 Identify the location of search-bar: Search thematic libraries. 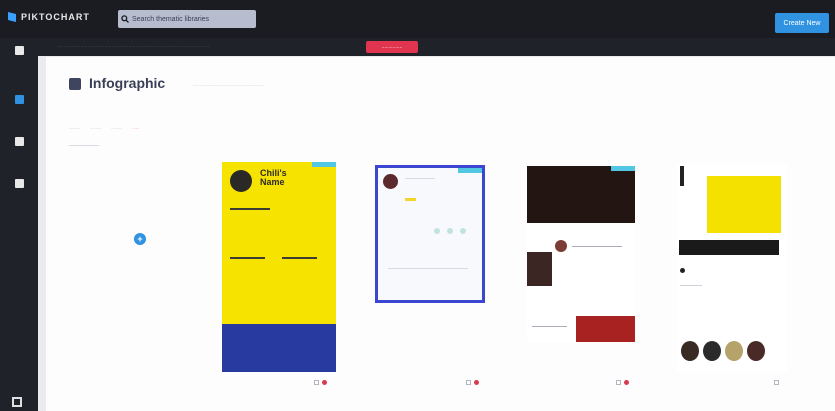
(187, 19).